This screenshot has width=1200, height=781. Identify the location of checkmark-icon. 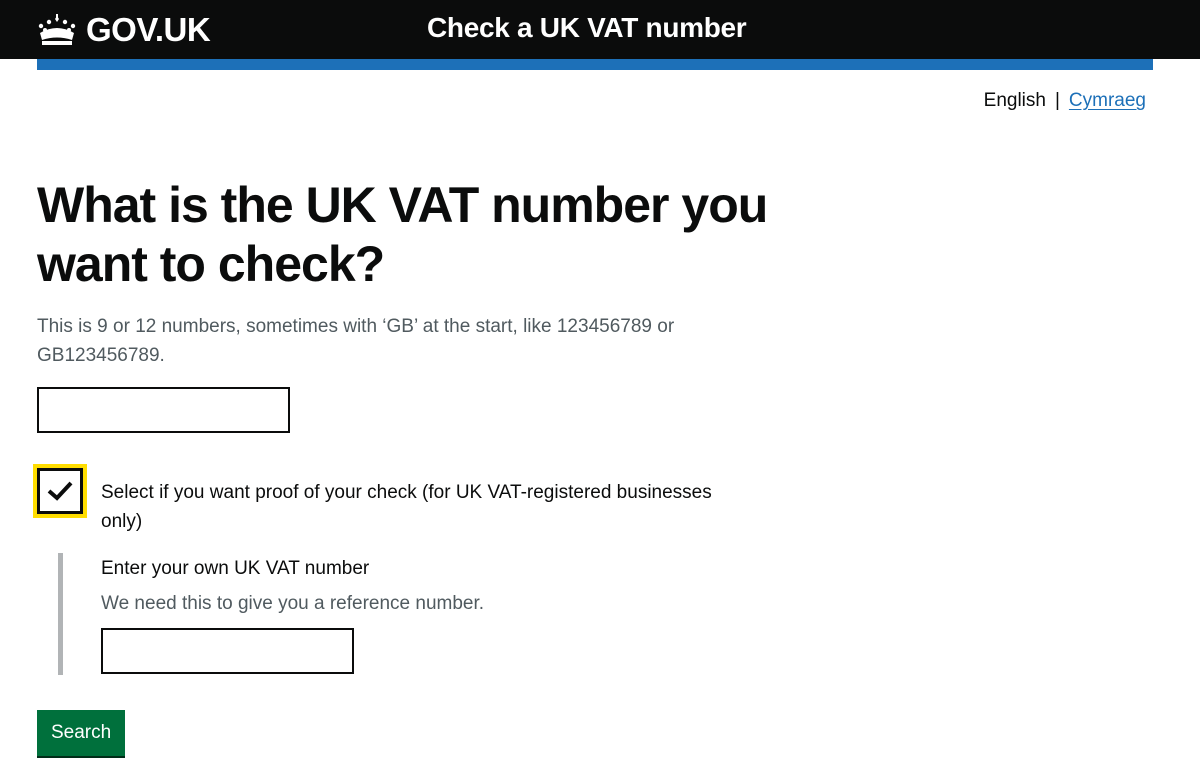
(60, 491).